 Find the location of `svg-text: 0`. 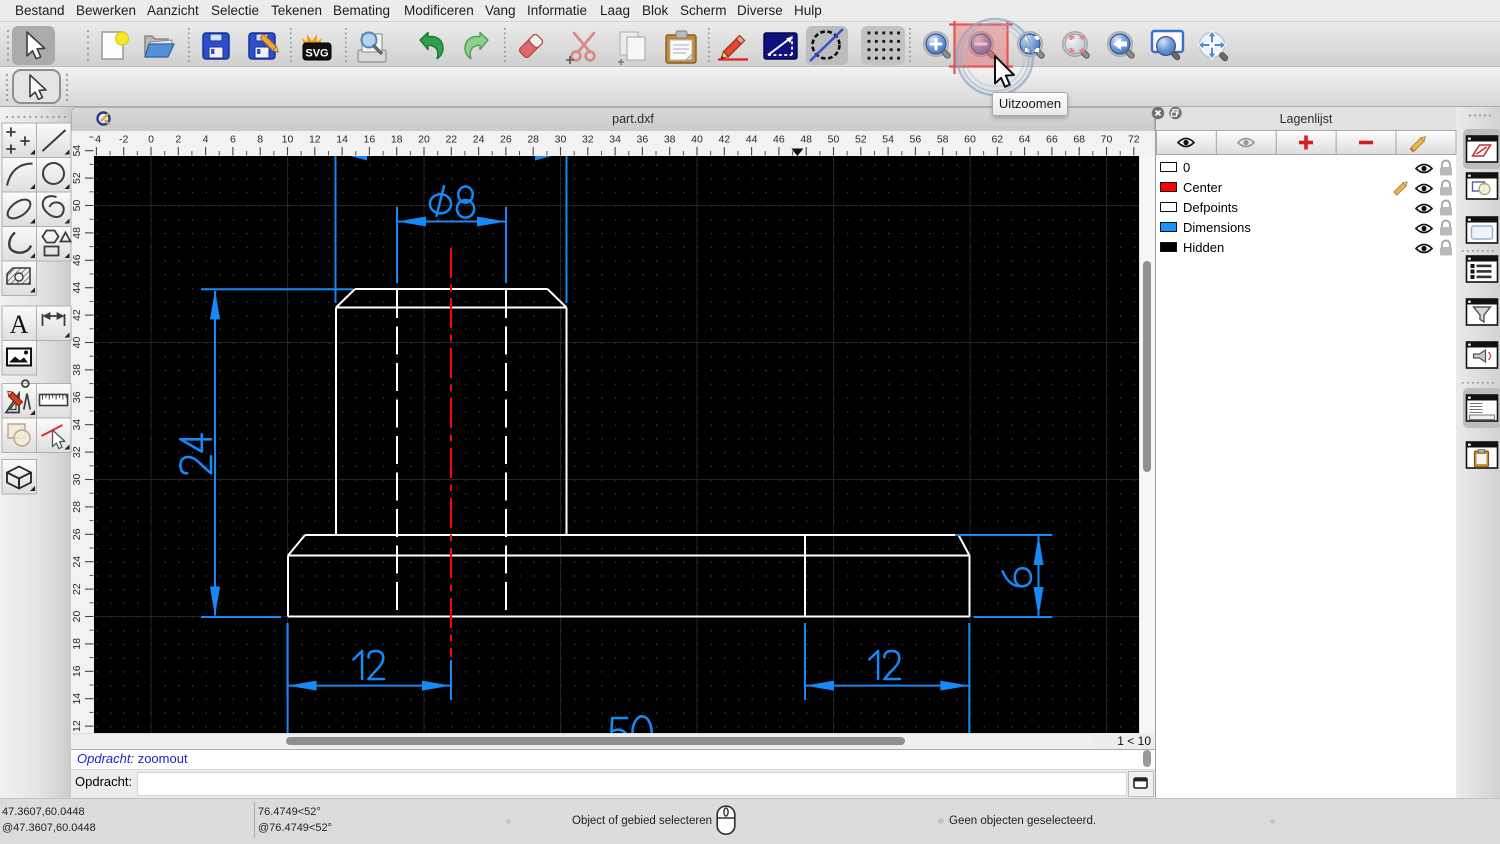

svg-text: 0 is located at coordinates (151, 140).